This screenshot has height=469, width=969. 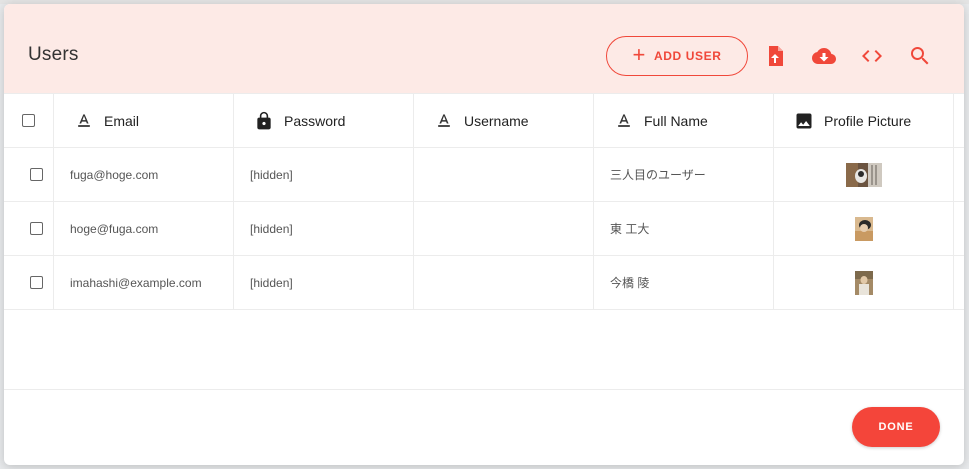 What do you see at coordinates (775, 56) in the screenshot?
I see `file-upload-icon` at bounding box center [775, 56].